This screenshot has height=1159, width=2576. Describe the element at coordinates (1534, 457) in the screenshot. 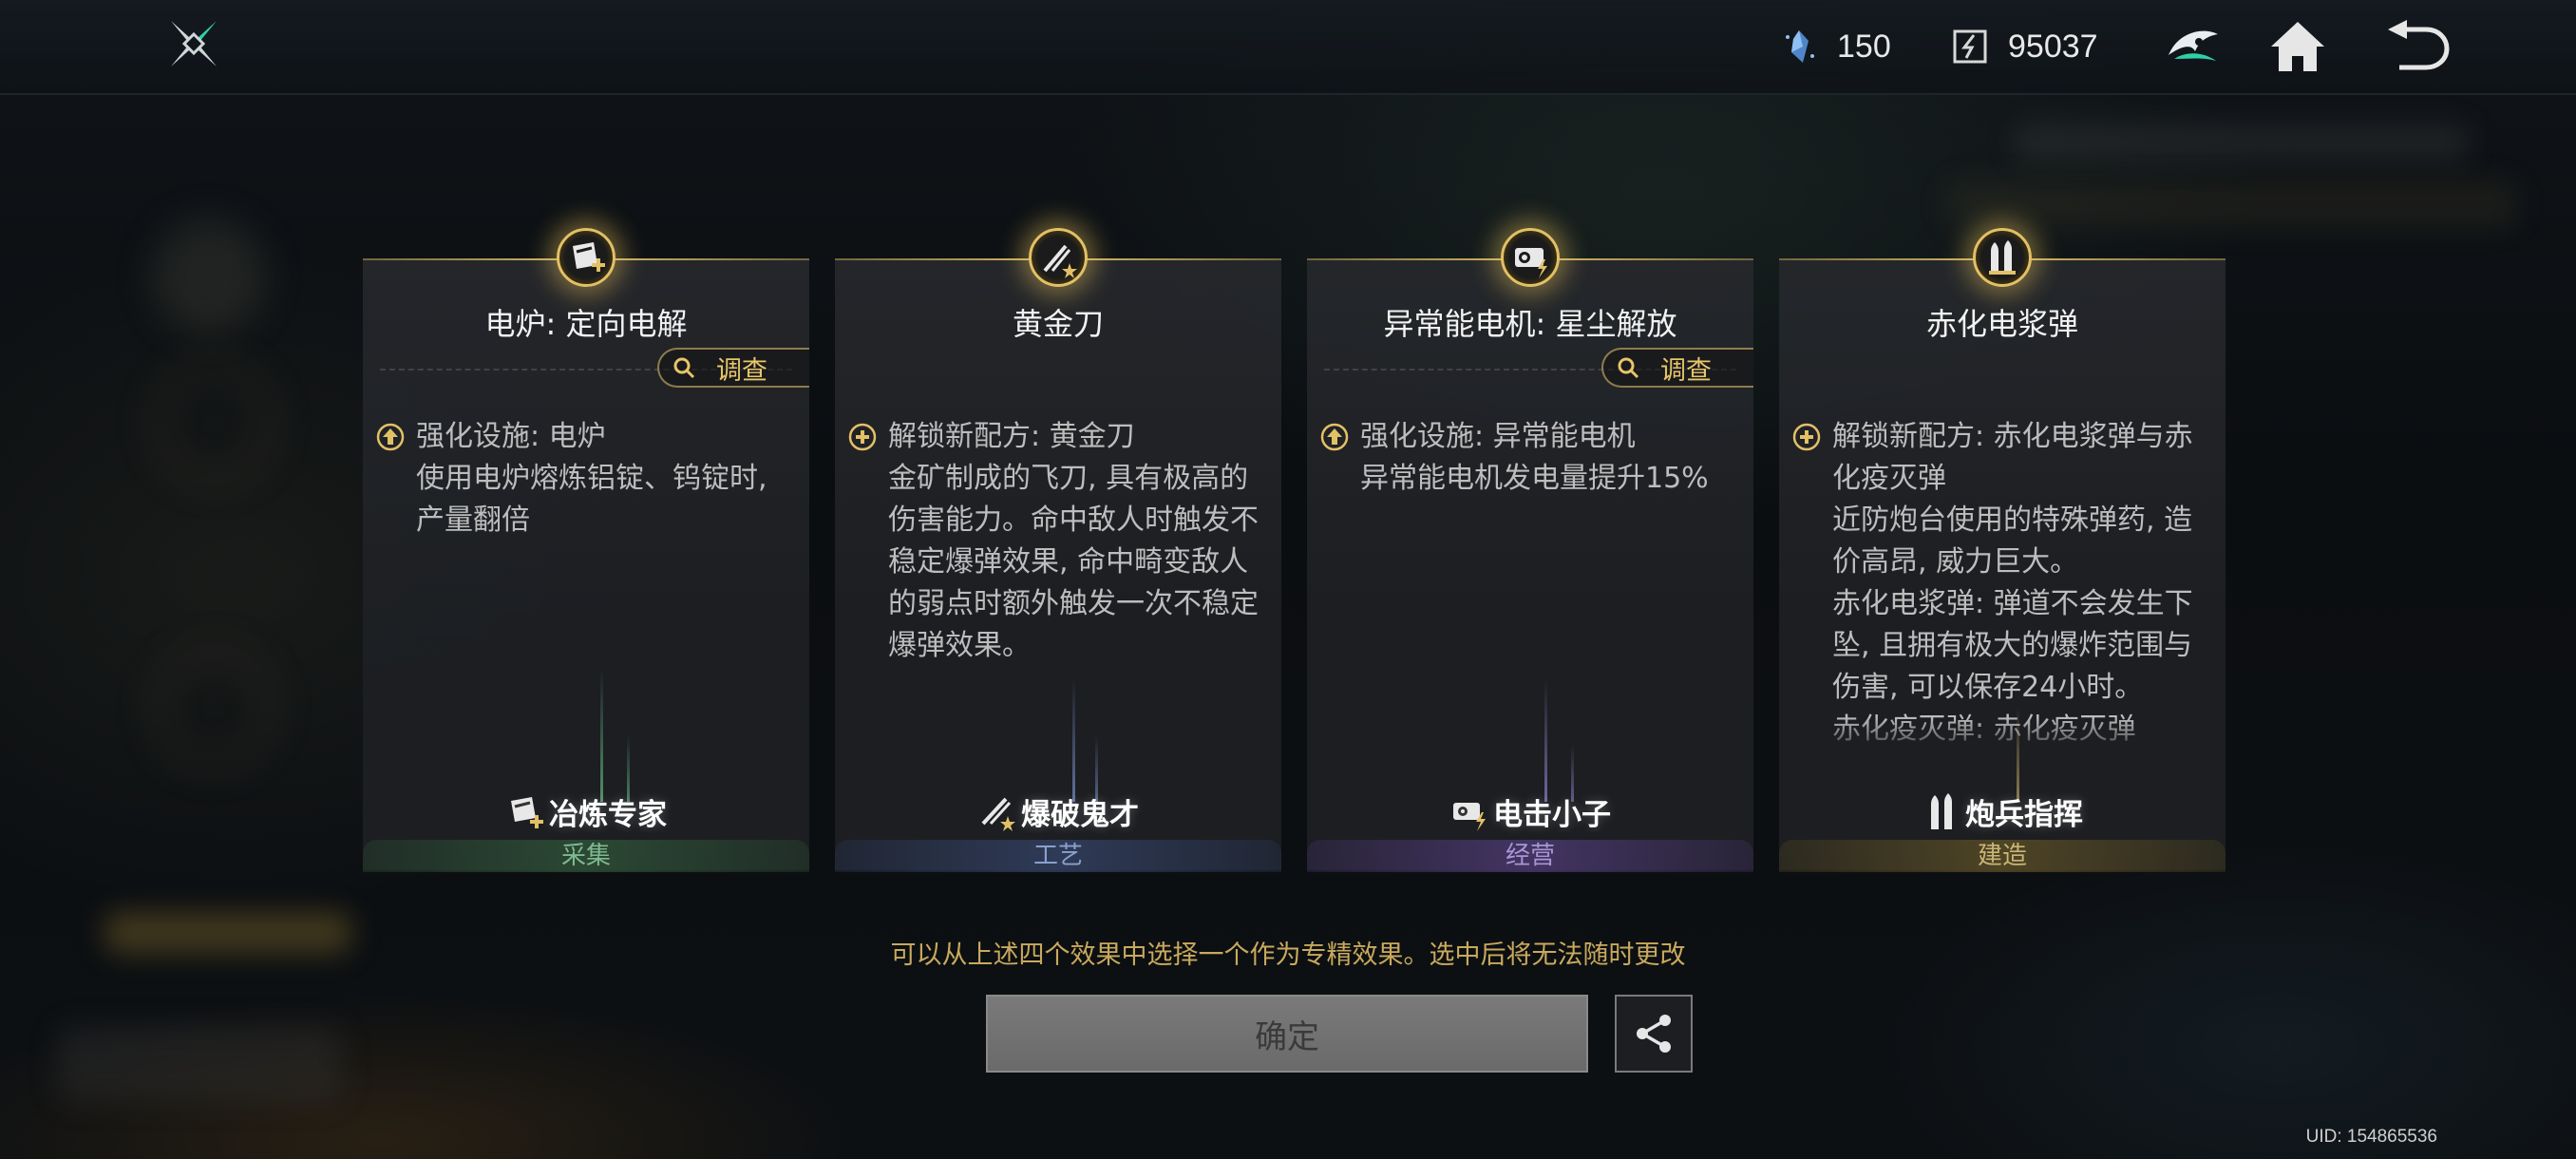

I see `effect-description: 强化设施: 异常能电机 异常能电机发电量提升15%` at that location.